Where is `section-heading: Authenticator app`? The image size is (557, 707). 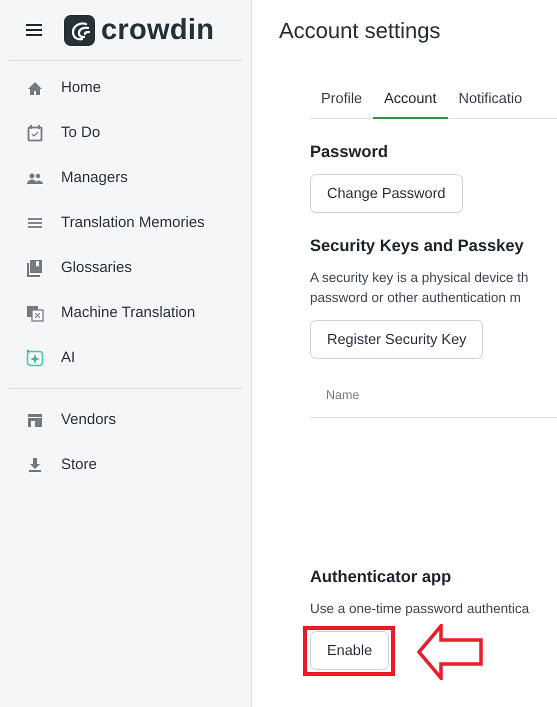
section-heading: Authenticator app is located at coordinates (381, 577).